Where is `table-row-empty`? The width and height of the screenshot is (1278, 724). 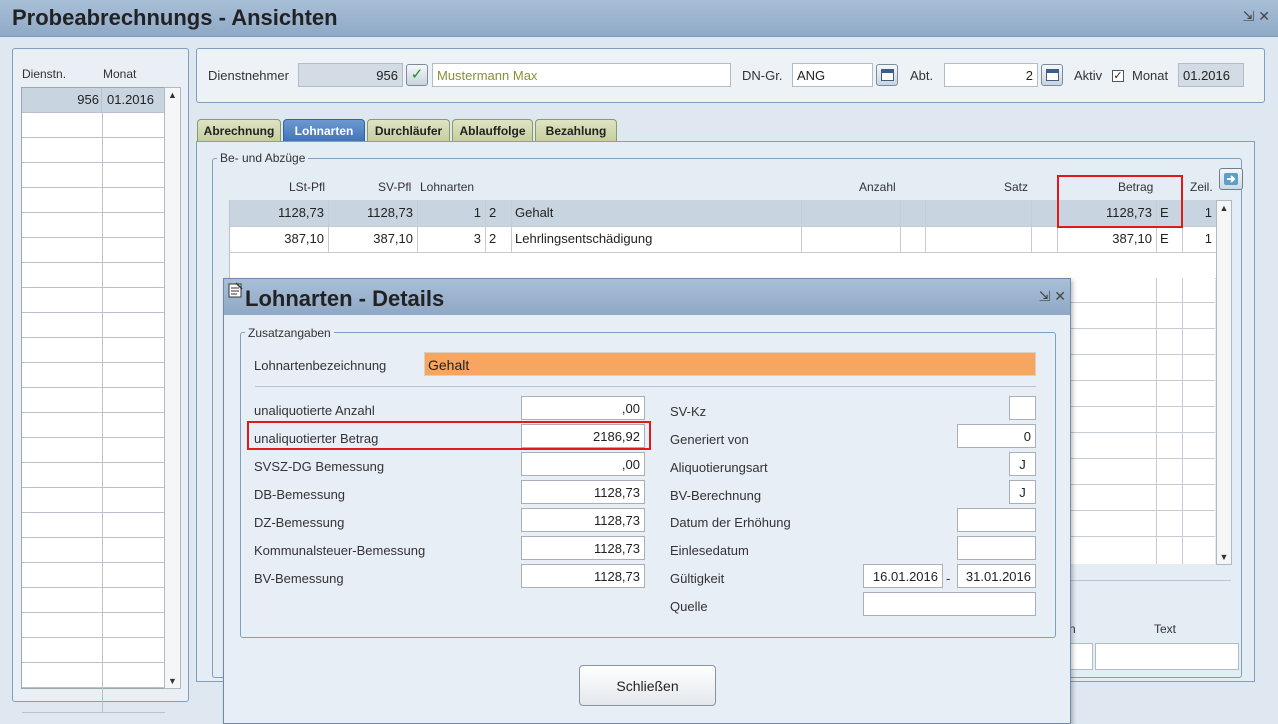 table-row-empty is located at coordinates (723, 265).